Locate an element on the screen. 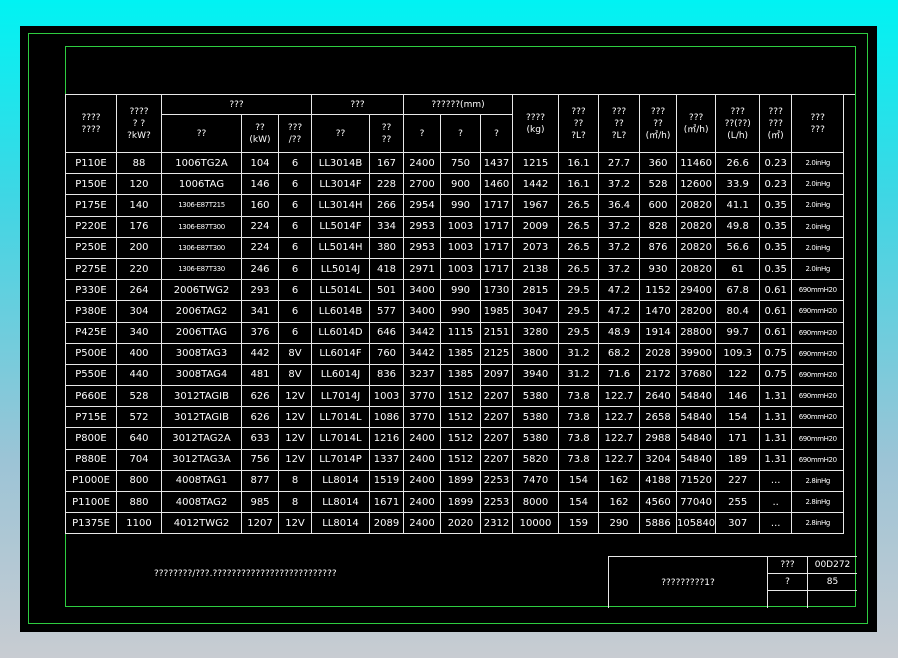 The width and height of the screenshot is (898, 658). table-cell: 1470 is located at coordinates (658, 311).